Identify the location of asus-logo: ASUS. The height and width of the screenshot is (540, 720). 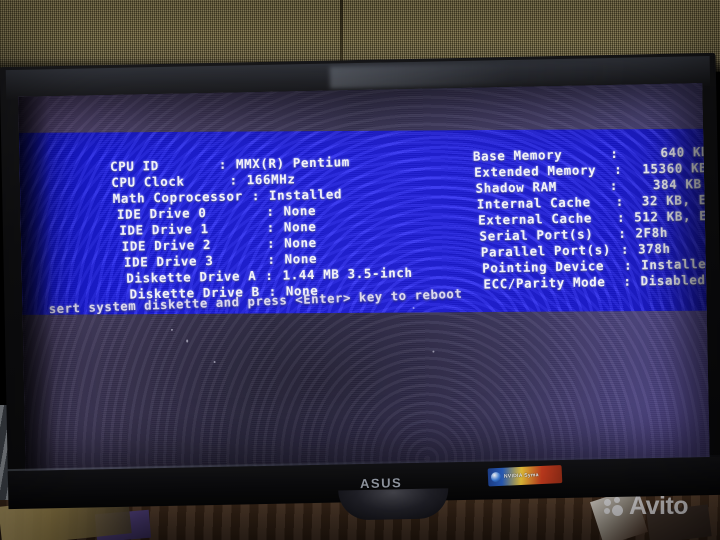
(381, 483).